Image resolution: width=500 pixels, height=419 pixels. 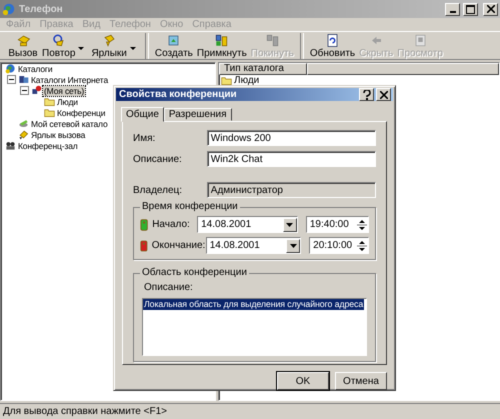 What do you see at coordinates (253, 304) in the screenshot?
I see `list-item: Локальная область для выделения случайного адреса` at bounding box center [253, 304].